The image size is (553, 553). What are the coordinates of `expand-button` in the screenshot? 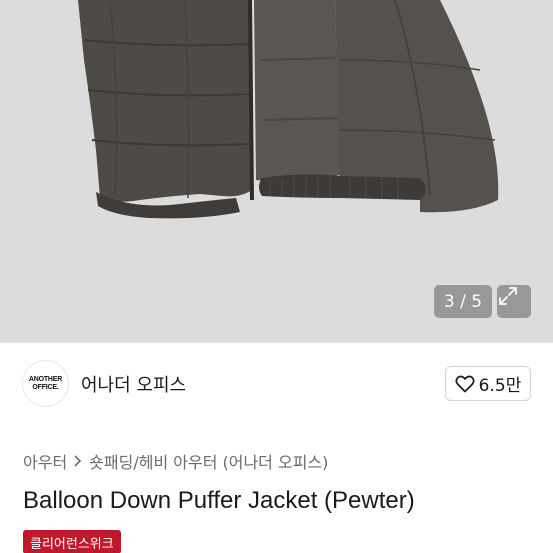 It's located at (514, 301).